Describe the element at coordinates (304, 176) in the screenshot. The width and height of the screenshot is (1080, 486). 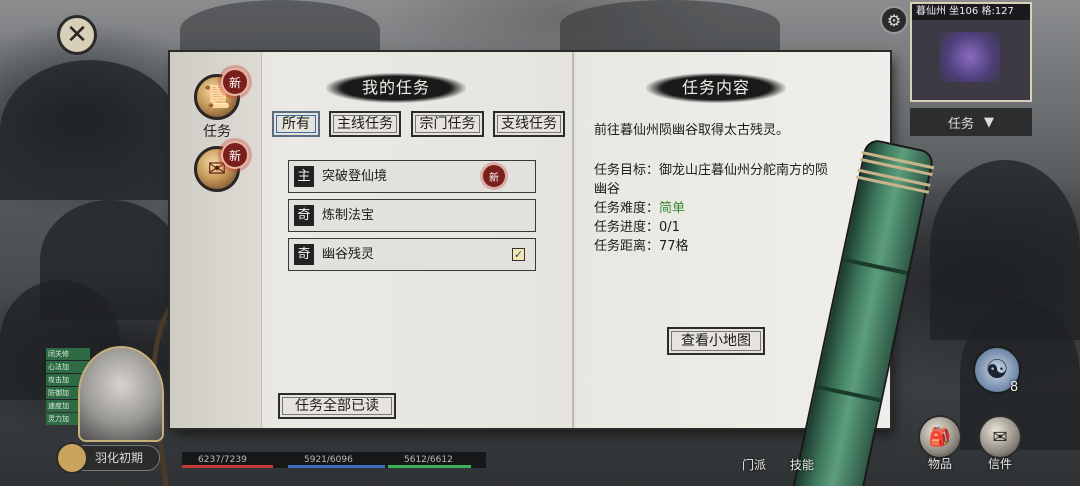
I see `quest-type-tag: 主` at that location.